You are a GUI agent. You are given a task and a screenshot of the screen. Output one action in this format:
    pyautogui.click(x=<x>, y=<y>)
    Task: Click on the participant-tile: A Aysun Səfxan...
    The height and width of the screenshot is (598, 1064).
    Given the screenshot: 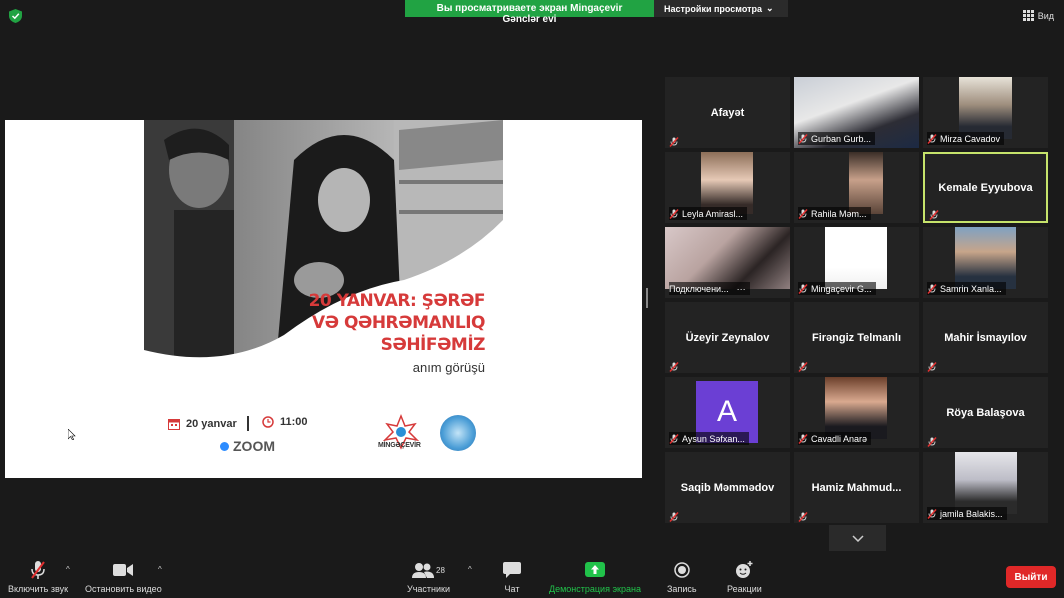 What is the action you would take?
    pyautogui.click(x=727, y=412)
    